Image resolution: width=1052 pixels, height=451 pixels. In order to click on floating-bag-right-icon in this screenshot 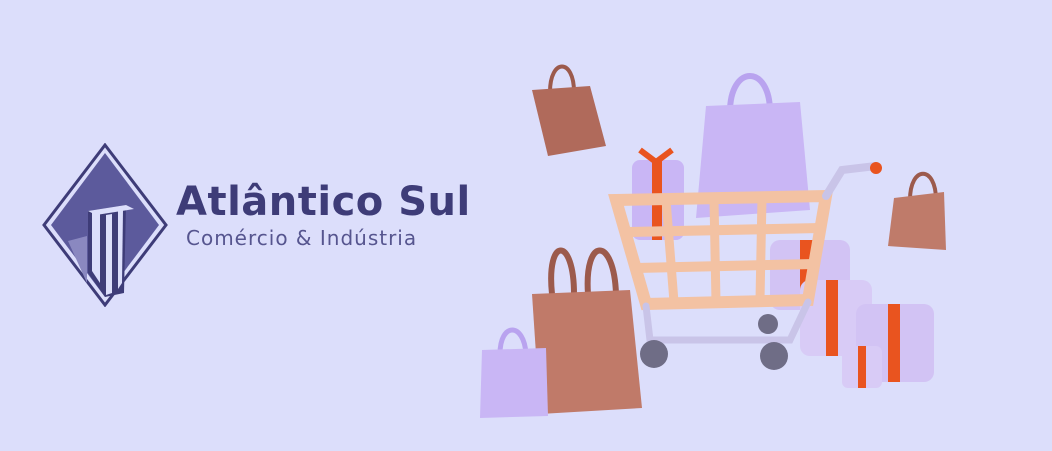, I will do `click(917, 210)`.